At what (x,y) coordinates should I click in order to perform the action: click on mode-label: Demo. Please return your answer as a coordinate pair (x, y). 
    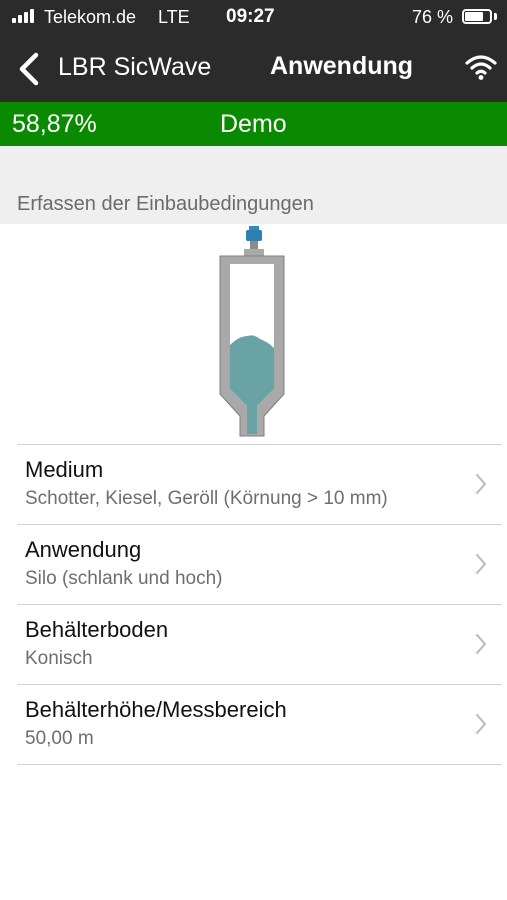
    Looking at the image, I should click on (253, 124).